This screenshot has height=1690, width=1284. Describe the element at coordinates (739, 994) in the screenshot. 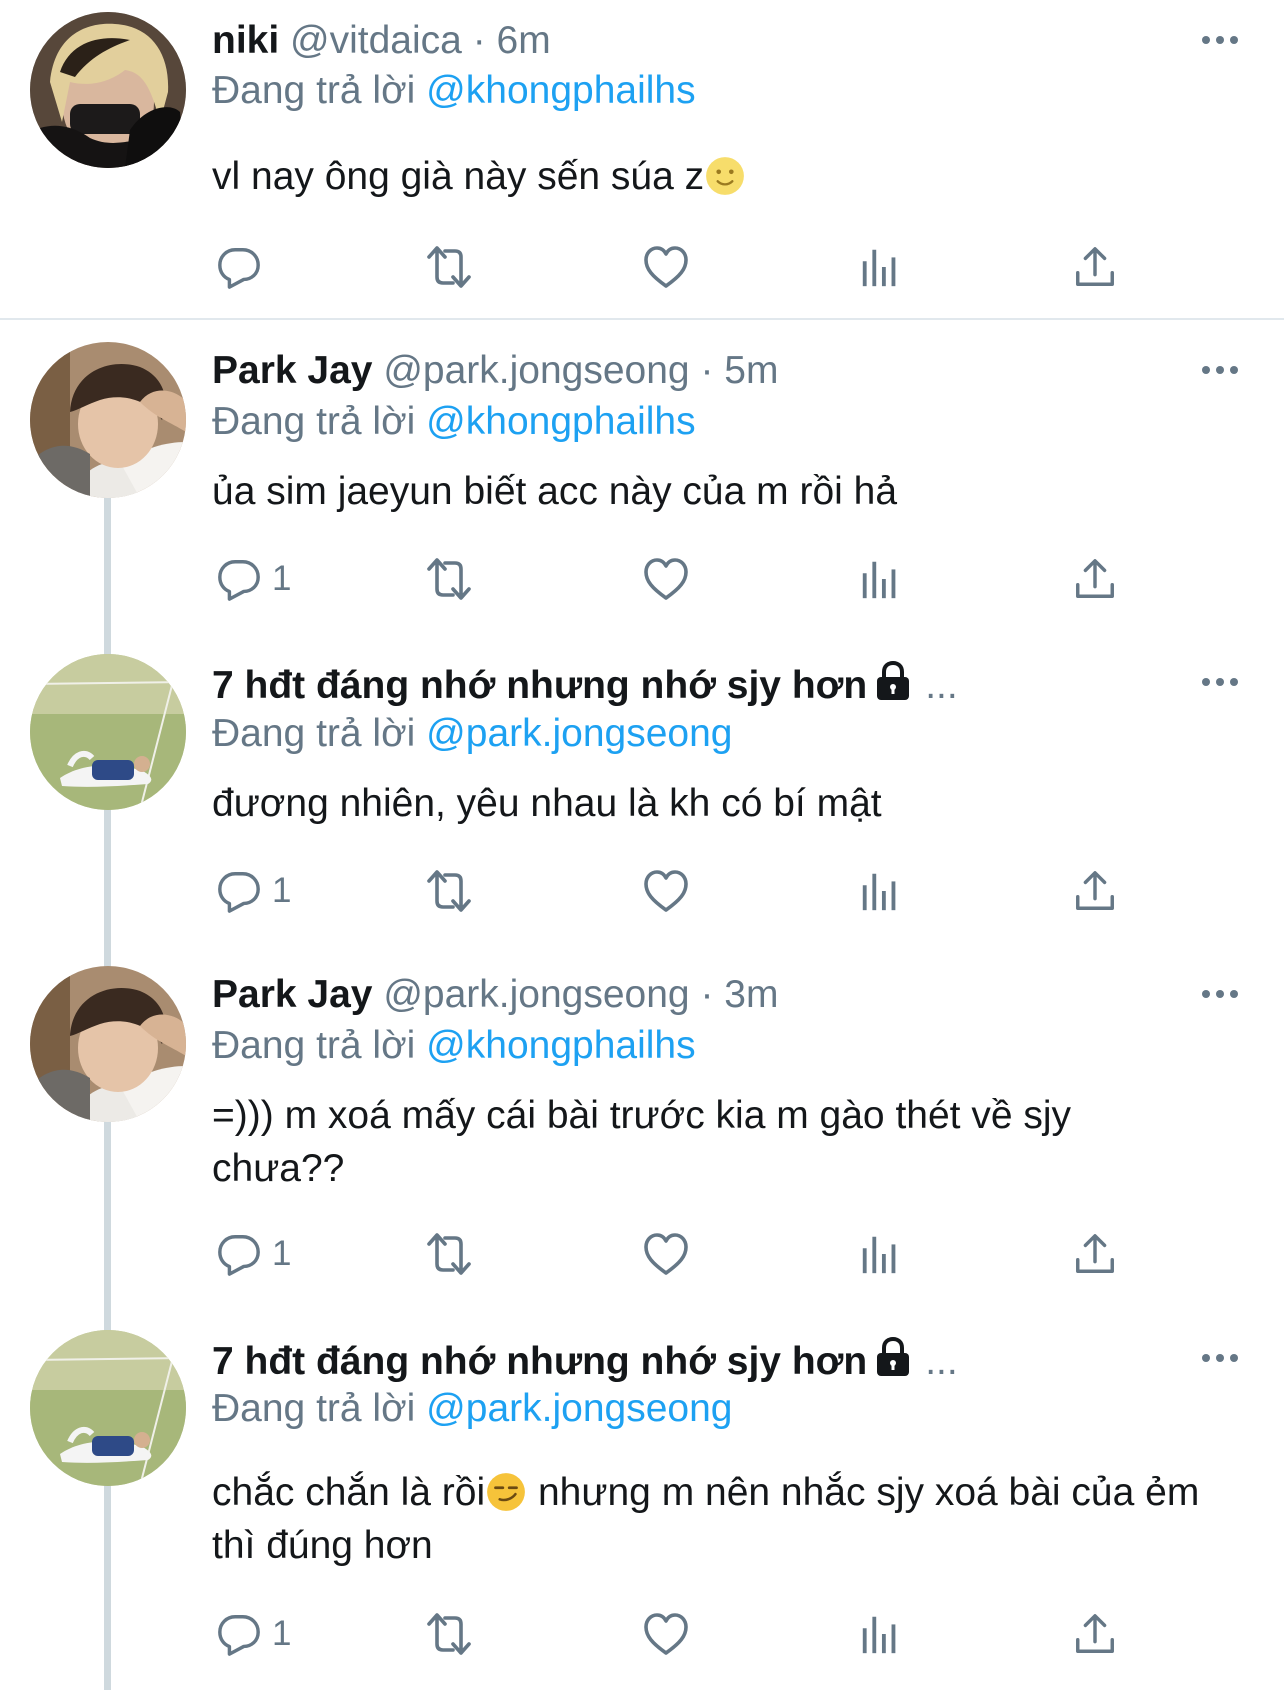

I see `timestamp: · 3m` at that location.